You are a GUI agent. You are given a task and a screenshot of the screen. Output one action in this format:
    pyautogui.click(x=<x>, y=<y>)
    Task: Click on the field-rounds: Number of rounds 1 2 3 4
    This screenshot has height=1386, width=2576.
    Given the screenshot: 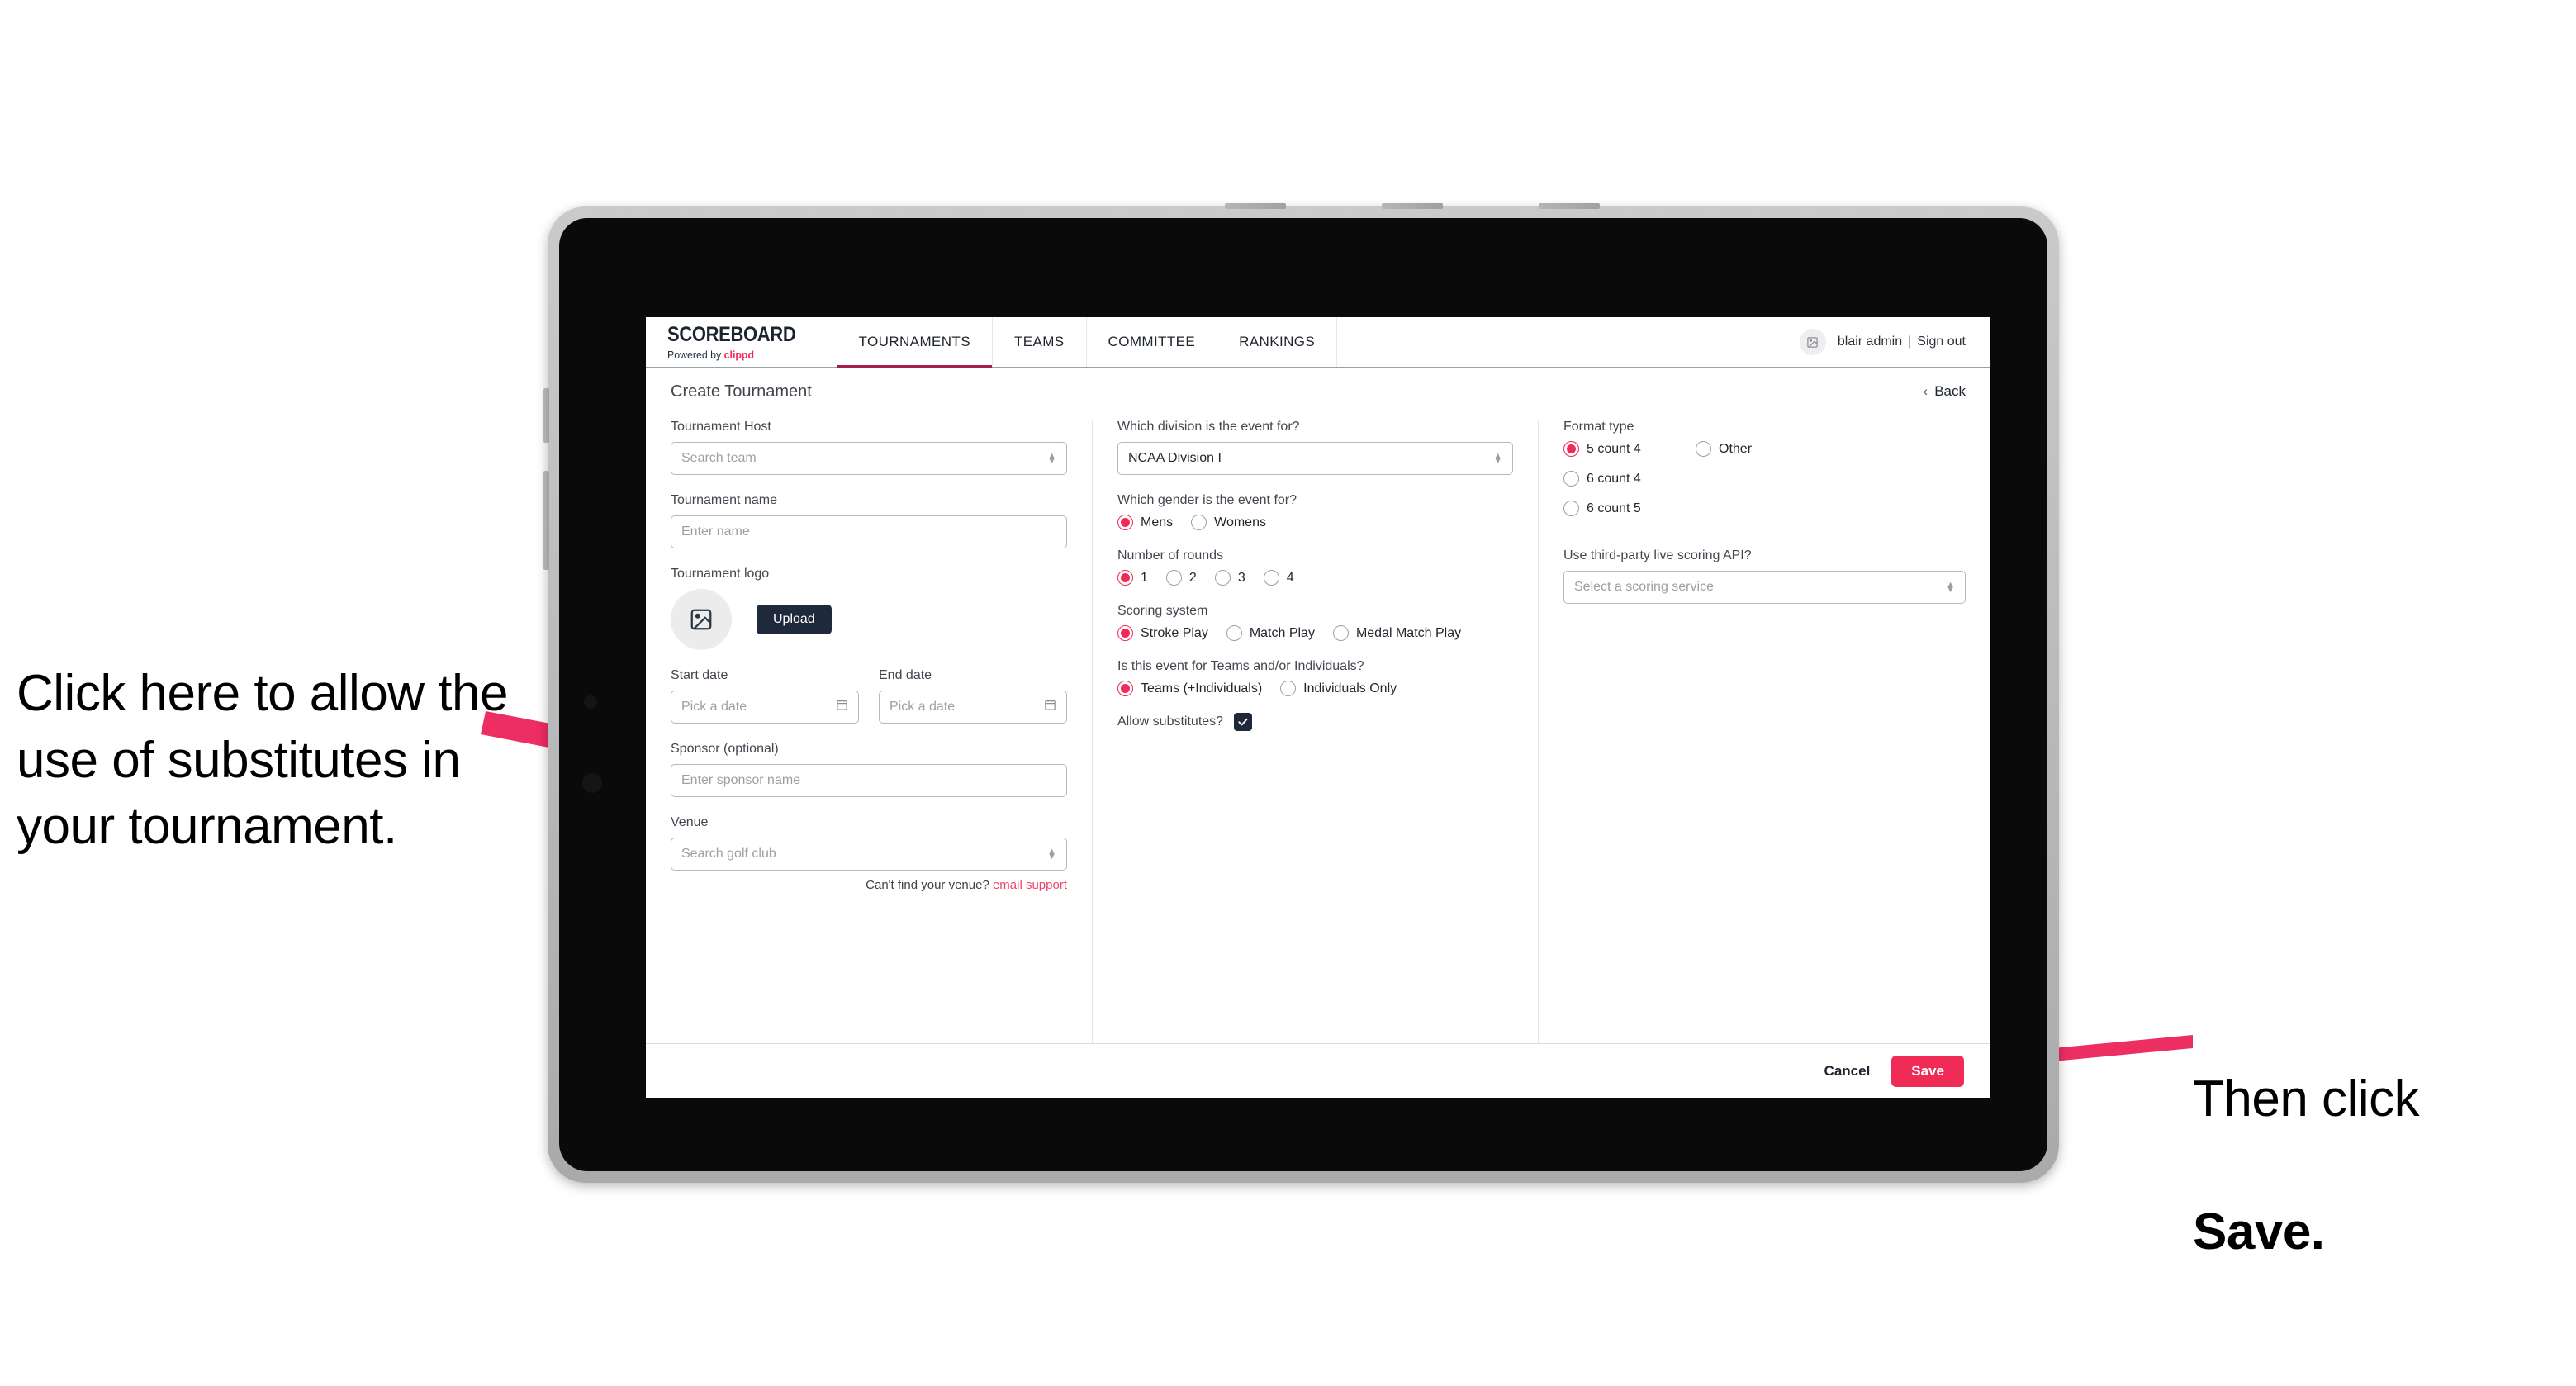 What is the action you would take?
    pyautogui.click(x=1315, y=567)
    